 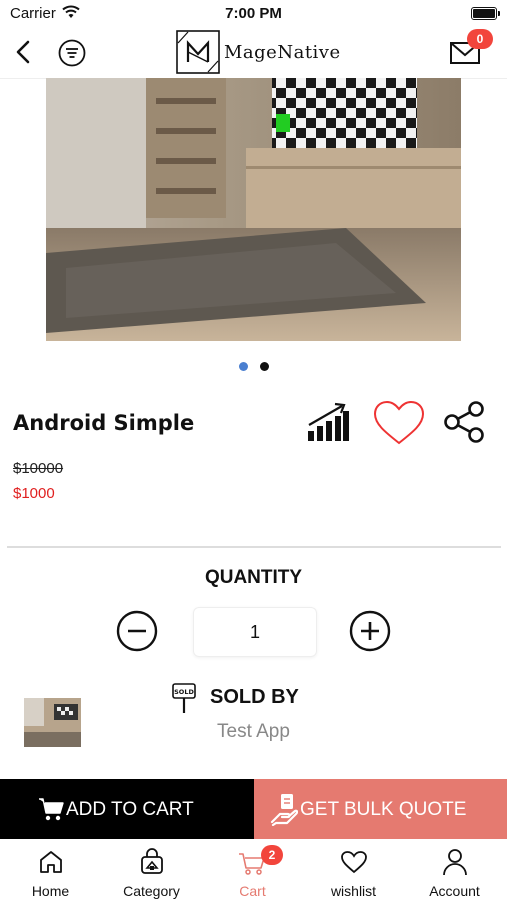 I want to click on compare-chart-icon, so click(x=328, y=422).